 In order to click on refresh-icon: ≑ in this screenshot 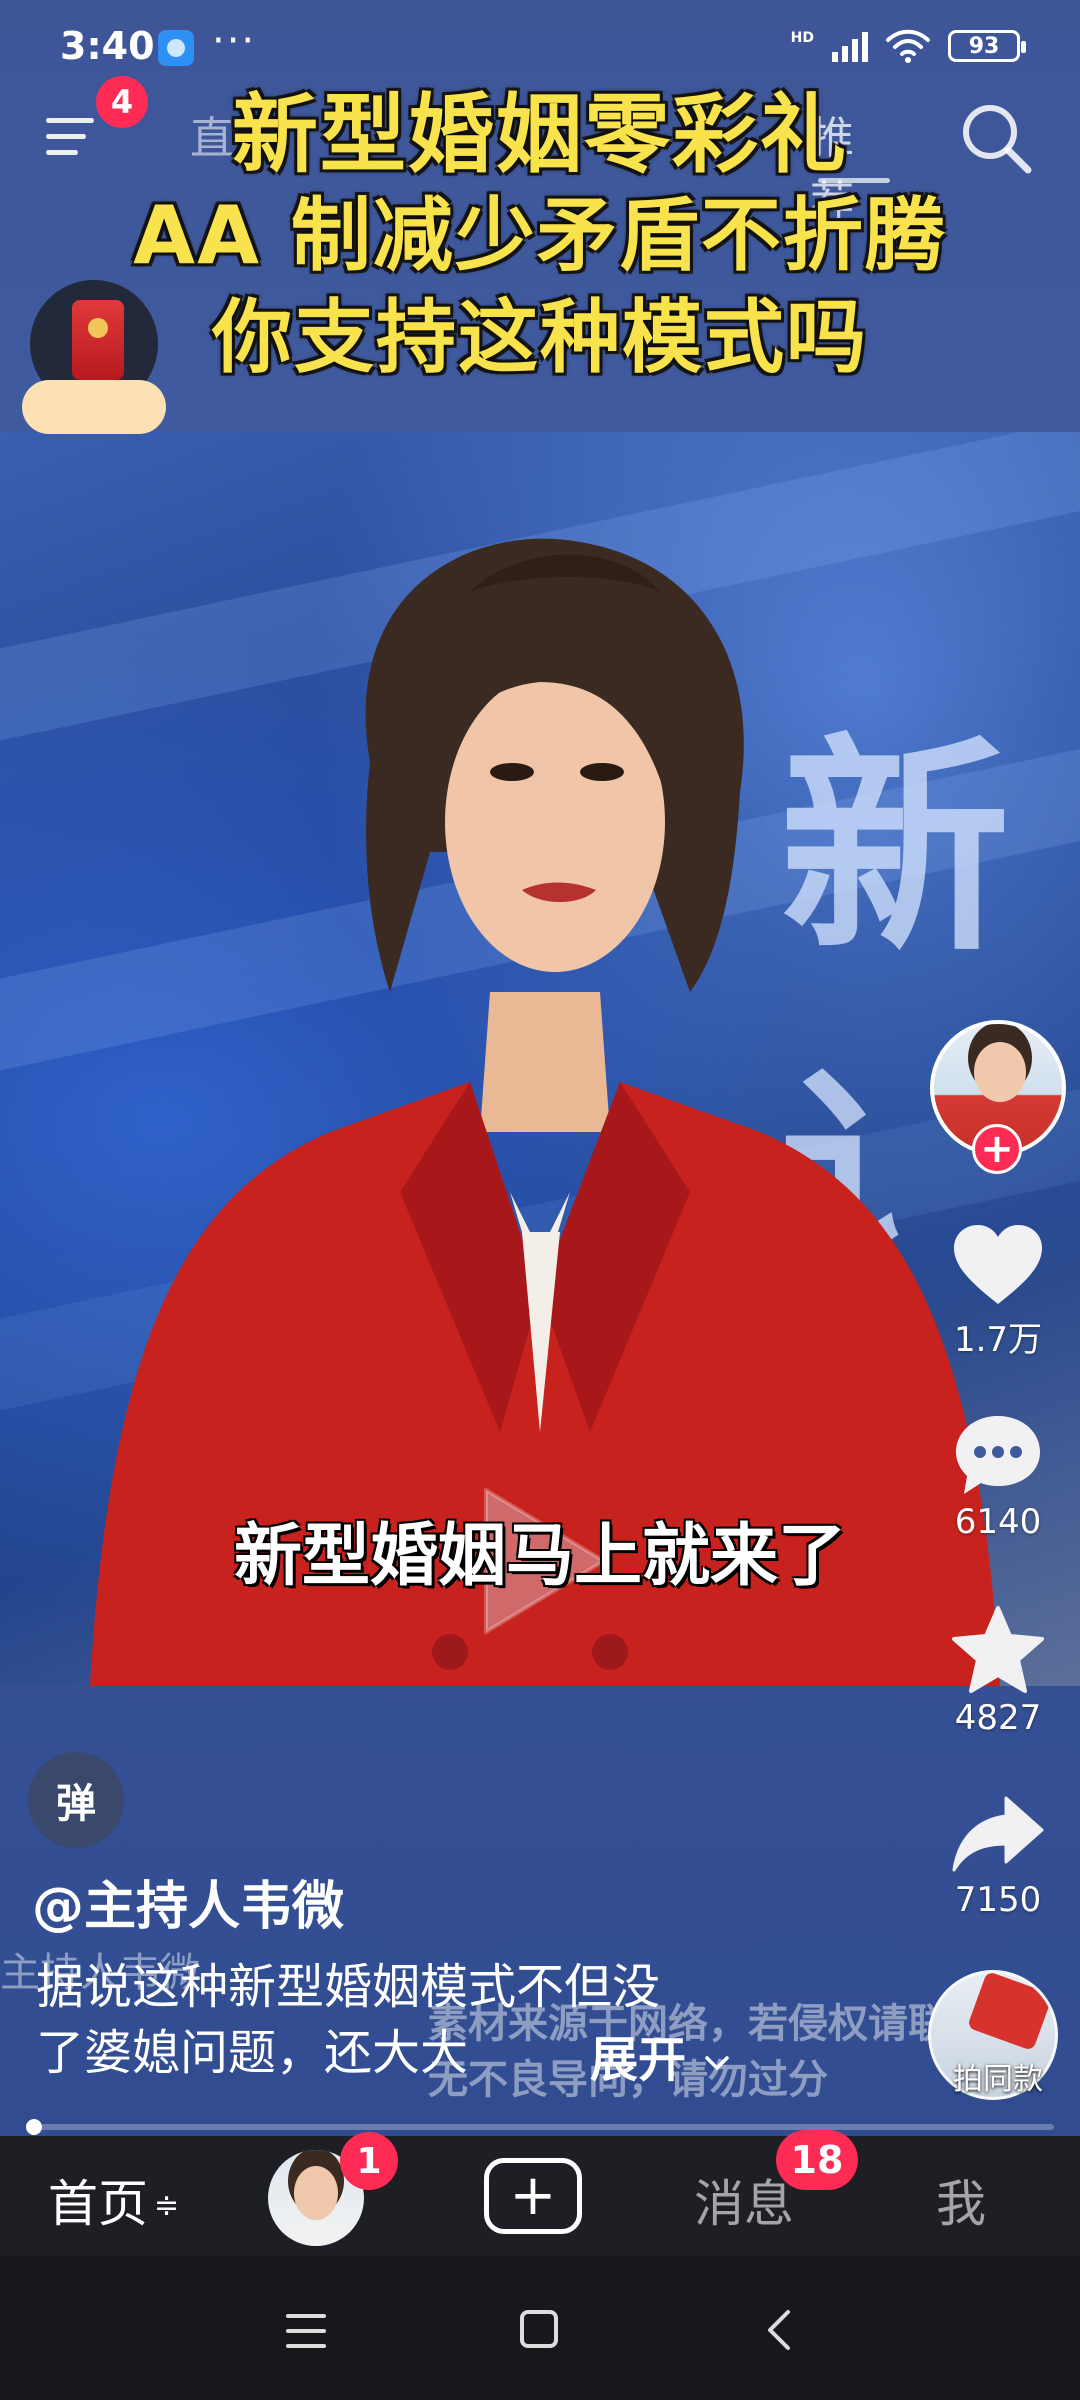, I will do `click(167, 2205)`.